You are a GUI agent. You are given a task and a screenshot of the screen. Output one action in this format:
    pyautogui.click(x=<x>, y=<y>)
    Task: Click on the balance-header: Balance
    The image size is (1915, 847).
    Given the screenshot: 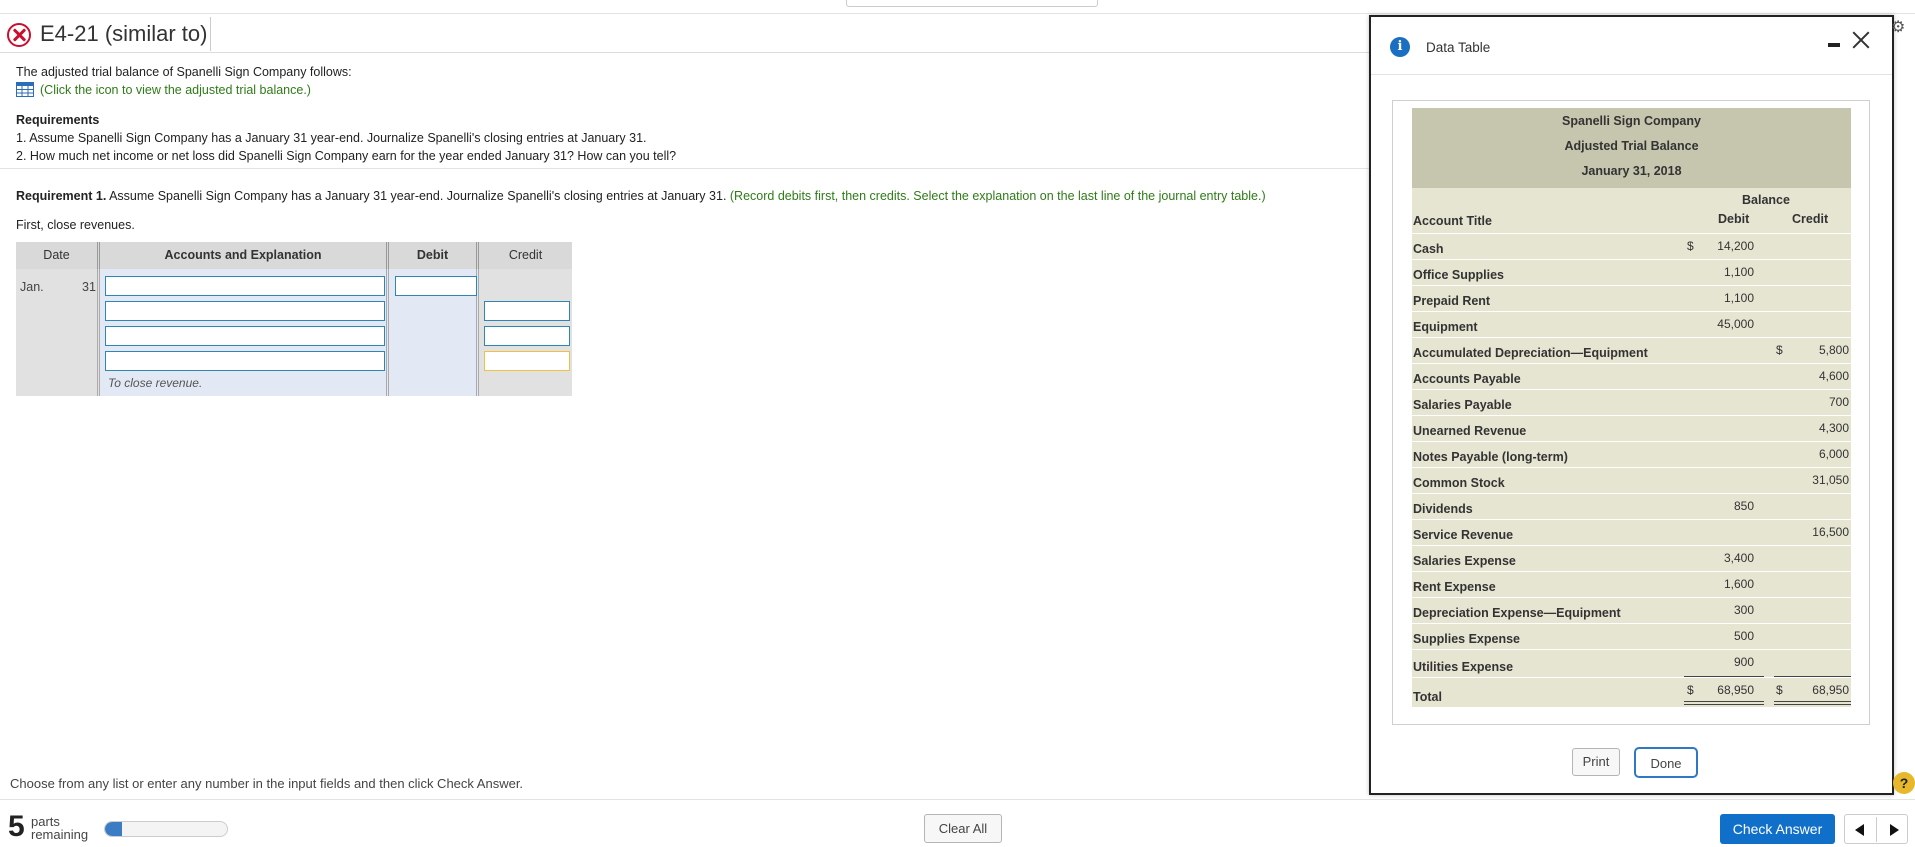 What is the action you would take?
    pyautogui.click(x=1766, y=200)
    